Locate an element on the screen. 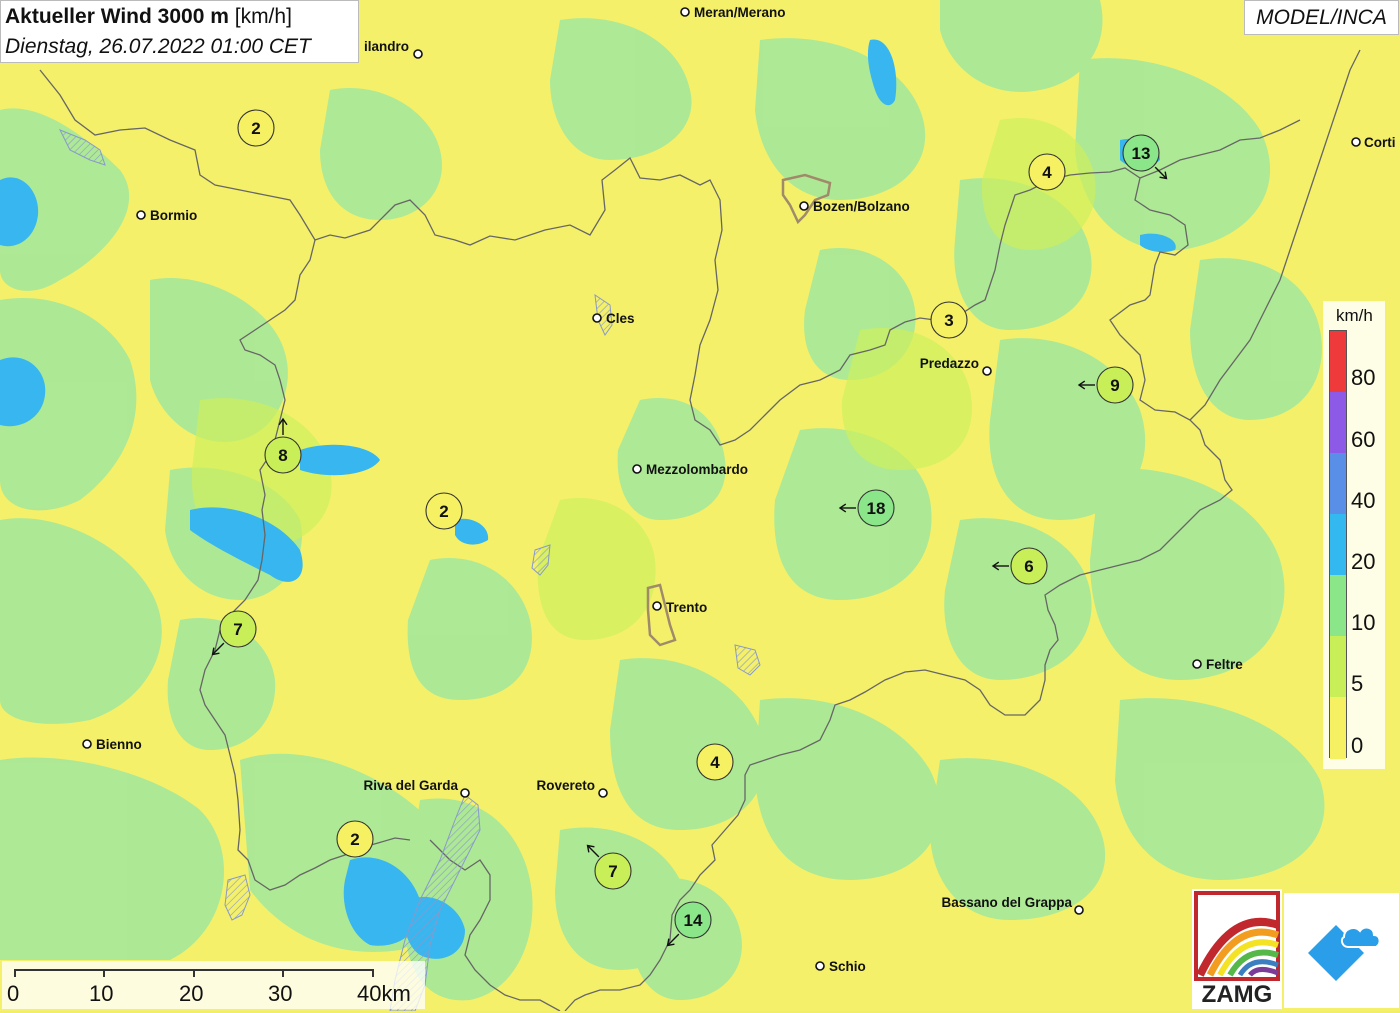 The height and width of the screenshot is (1013, 1400). zamg-rainbow-icon is located at coordinates (1237, 936).